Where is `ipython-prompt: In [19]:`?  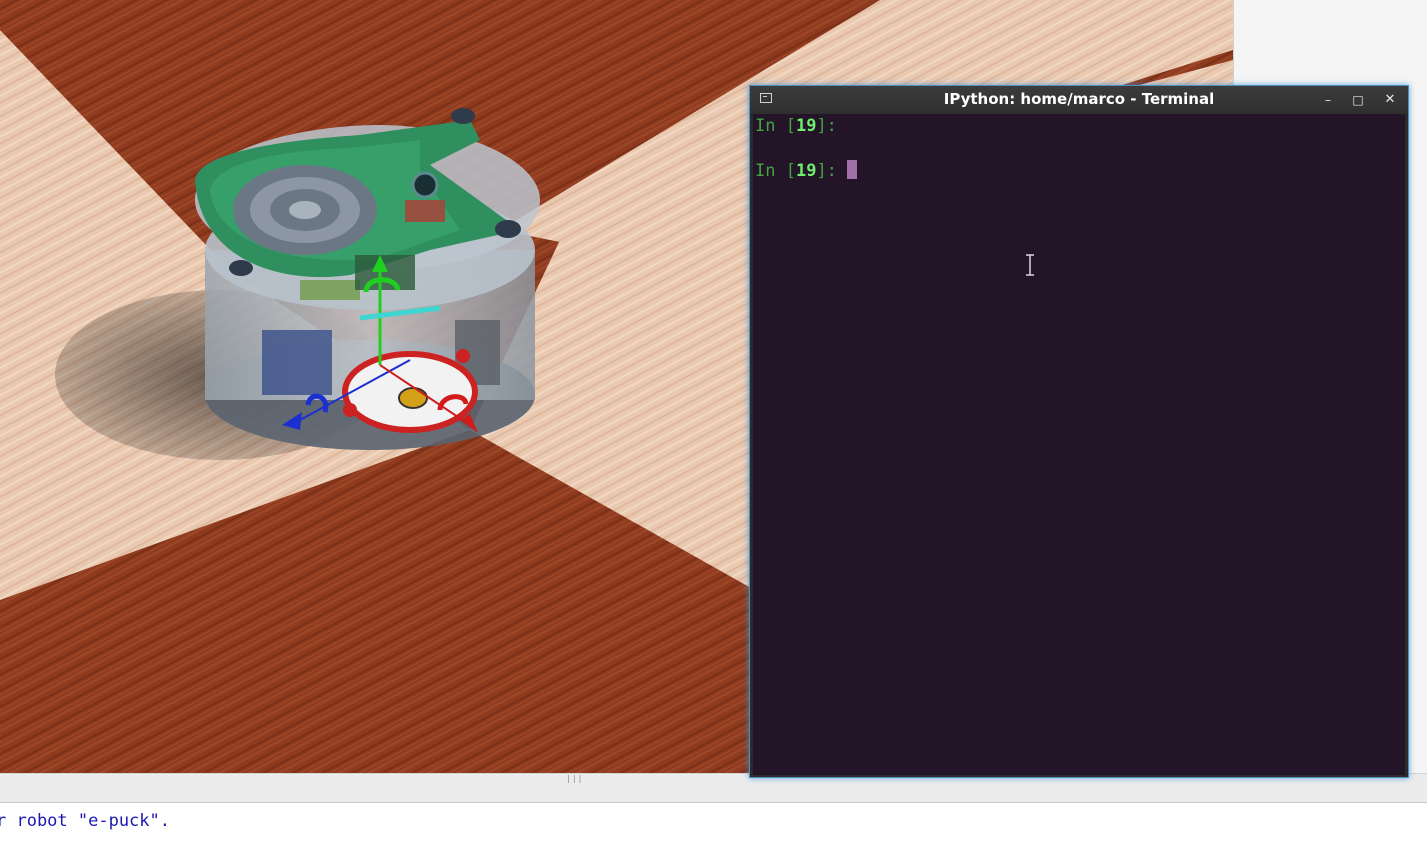 ipython-prompt: In [19]: is located at coordinates (801, 126).